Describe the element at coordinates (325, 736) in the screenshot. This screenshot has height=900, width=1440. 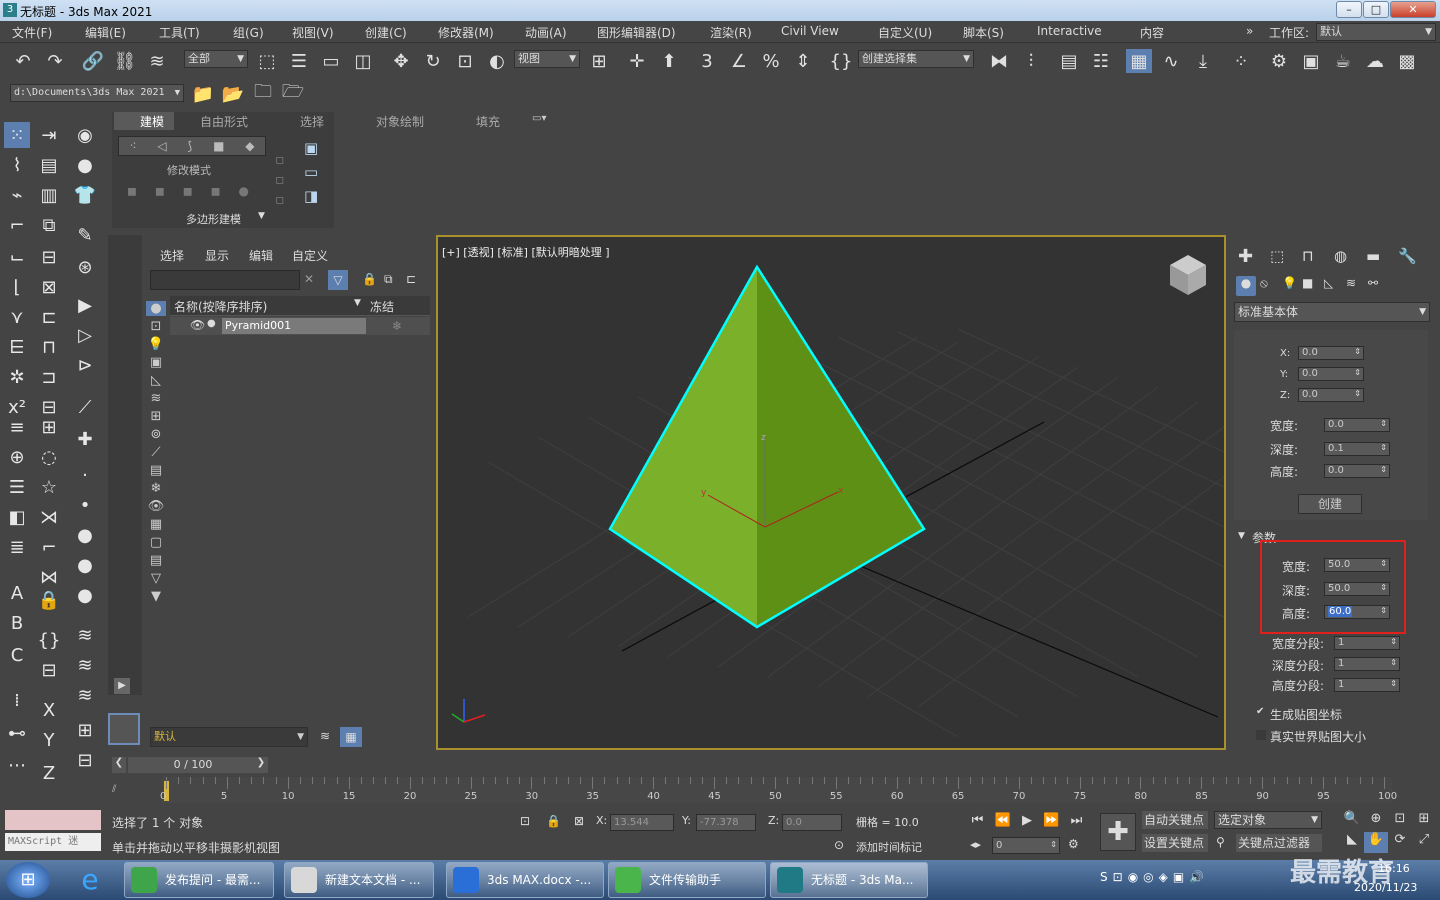
I see `layer-stack-icon: ≋` at that location.